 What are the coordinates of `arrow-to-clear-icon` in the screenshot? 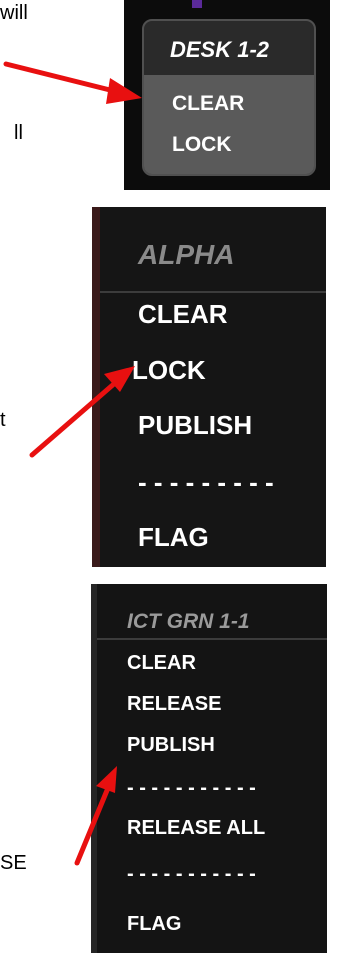 It's located at (72, 82).